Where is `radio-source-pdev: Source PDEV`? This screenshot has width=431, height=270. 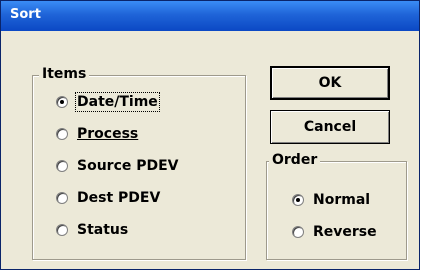 radio-source-pdev: Source PDEV is located at coordinates (117, 166).